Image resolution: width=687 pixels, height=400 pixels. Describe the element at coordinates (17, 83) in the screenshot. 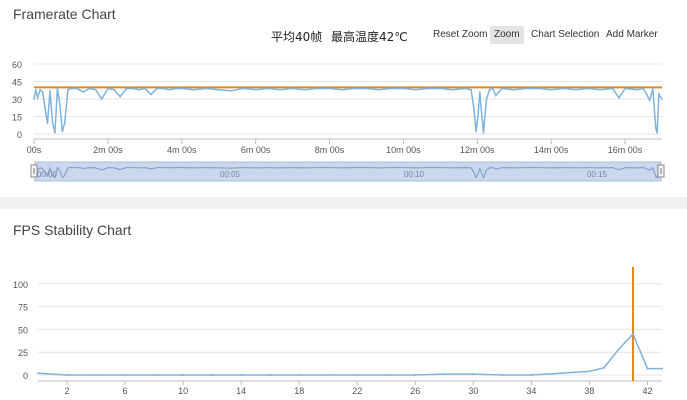

I see `framerate-y-tick: 45` at that location.